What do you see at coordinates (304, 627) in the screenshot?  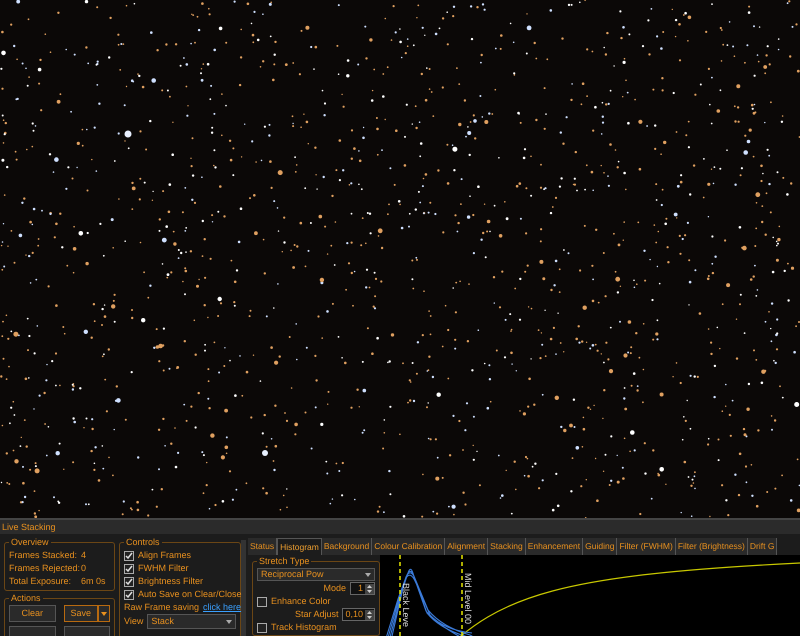 I see `checkbox-label: Track Histogram` at bounding box center [304, 627].